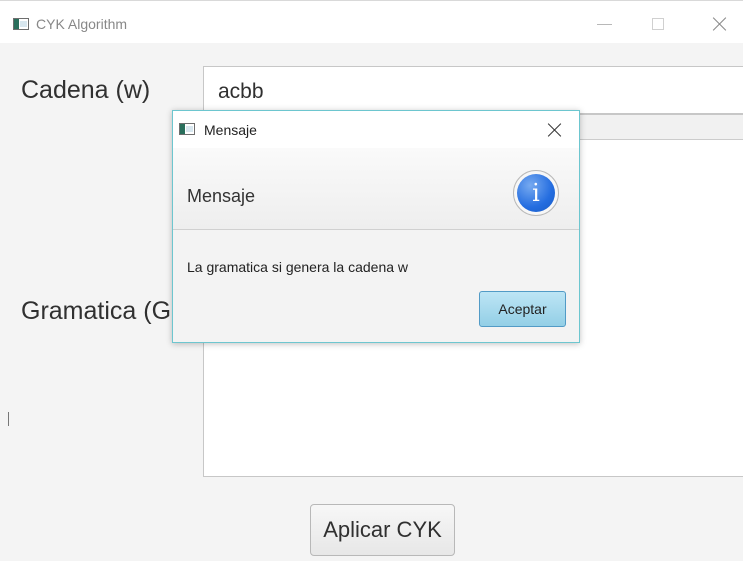 This screenshot has width=743, height=561. Describe the element at coordinates (8, 419) in the screenshot. I see `left-edge-marker` at that location.